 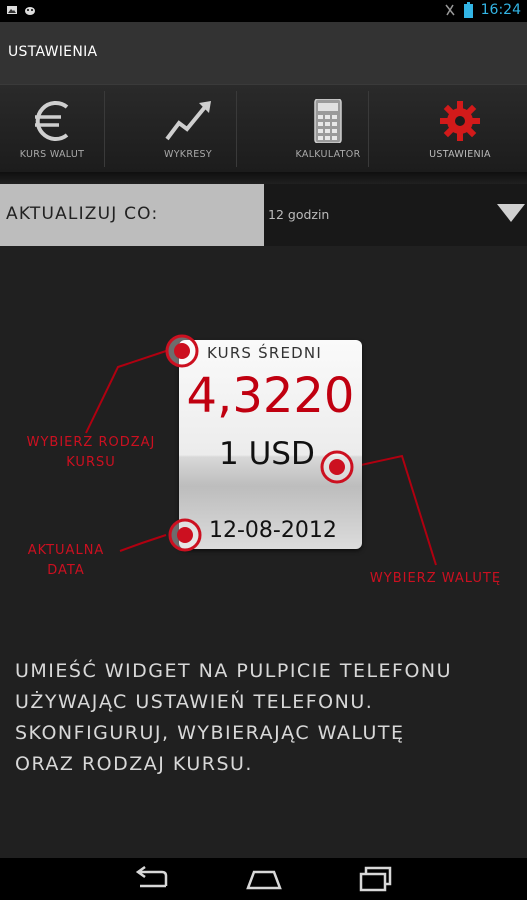 I want to click on chart-up-icon, so click(x=188, y=121).